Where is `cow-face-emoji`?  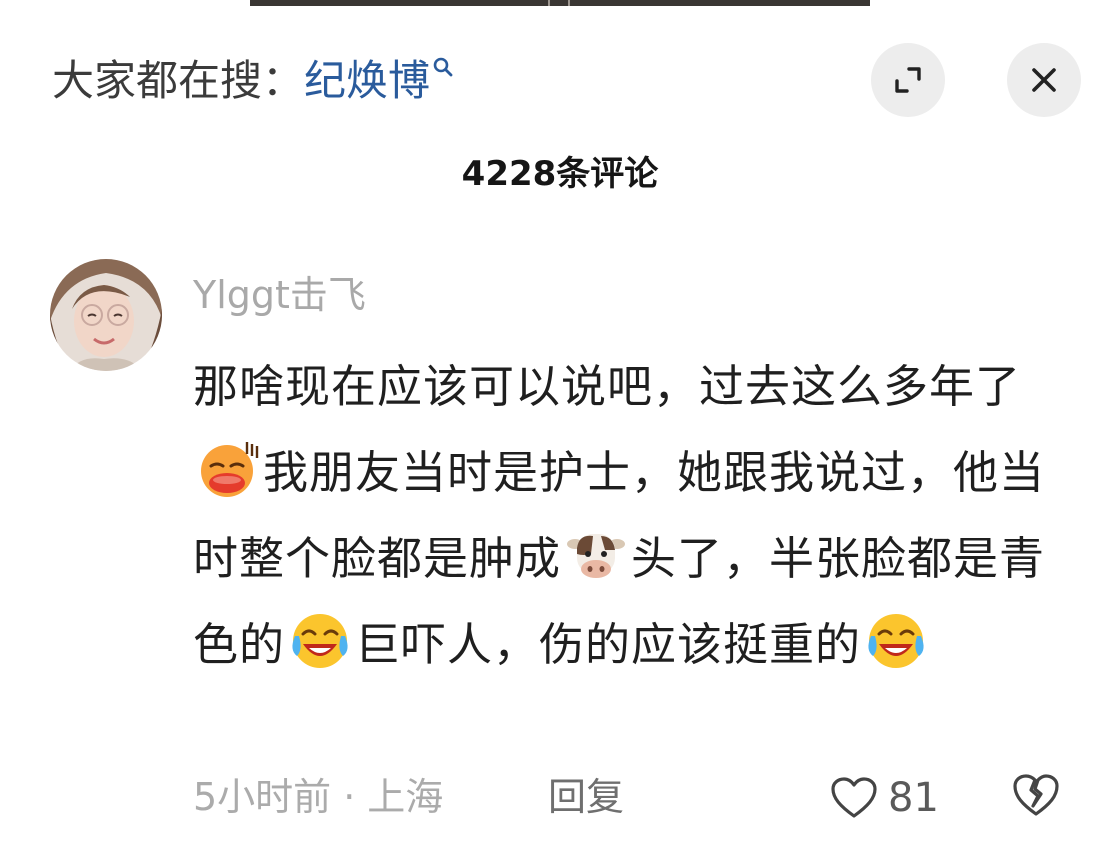
cow-face-emoji is located at coordinates (596, 555).